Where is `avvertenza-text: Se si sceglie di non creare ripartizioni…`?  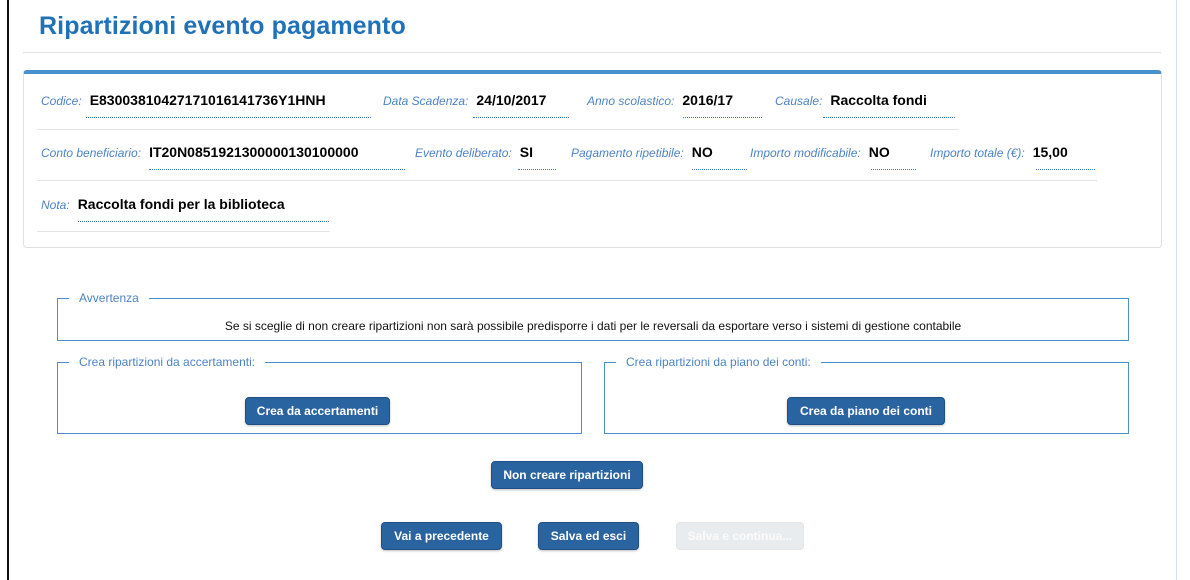
avvertenza-text: Se si sceglie di non creare ripartizioni… is located at coordinates (593, 326).